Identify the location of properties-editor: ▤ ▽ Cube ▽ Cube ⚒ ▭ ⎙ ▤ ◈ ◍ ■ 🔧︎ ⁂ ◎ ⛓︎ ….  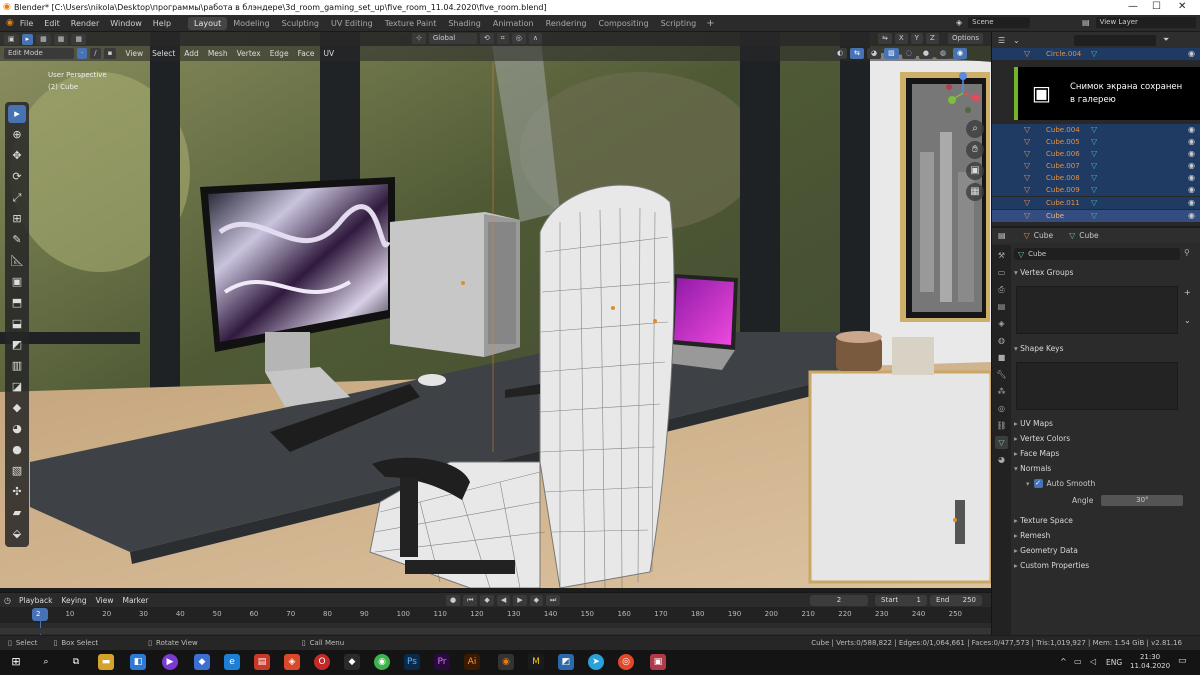
(1095, 431).